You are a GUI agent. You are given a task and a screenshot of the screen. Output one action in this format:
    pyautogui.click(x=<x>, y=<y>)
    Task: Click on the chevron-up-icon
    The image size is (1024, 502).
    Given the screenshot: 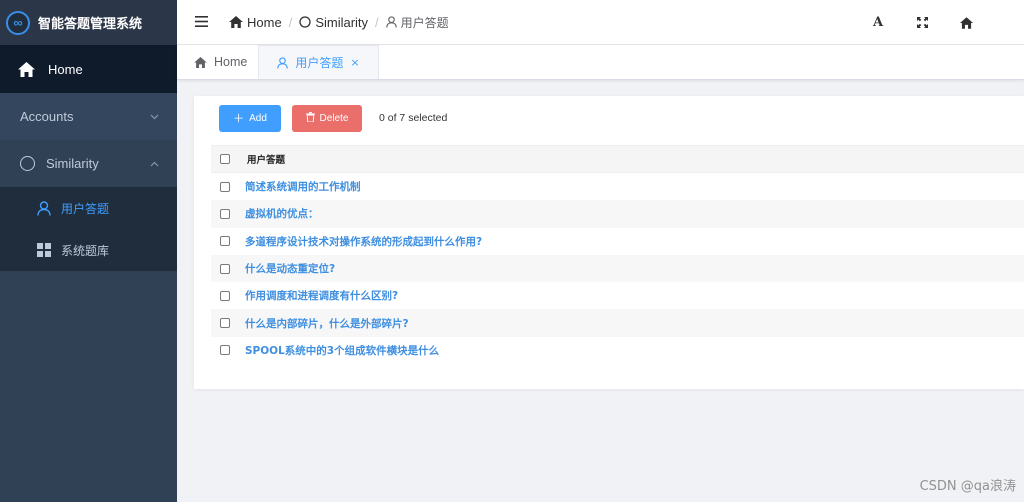 What is the action you would take?
    pyautogui.click(x=154, y=164)
    